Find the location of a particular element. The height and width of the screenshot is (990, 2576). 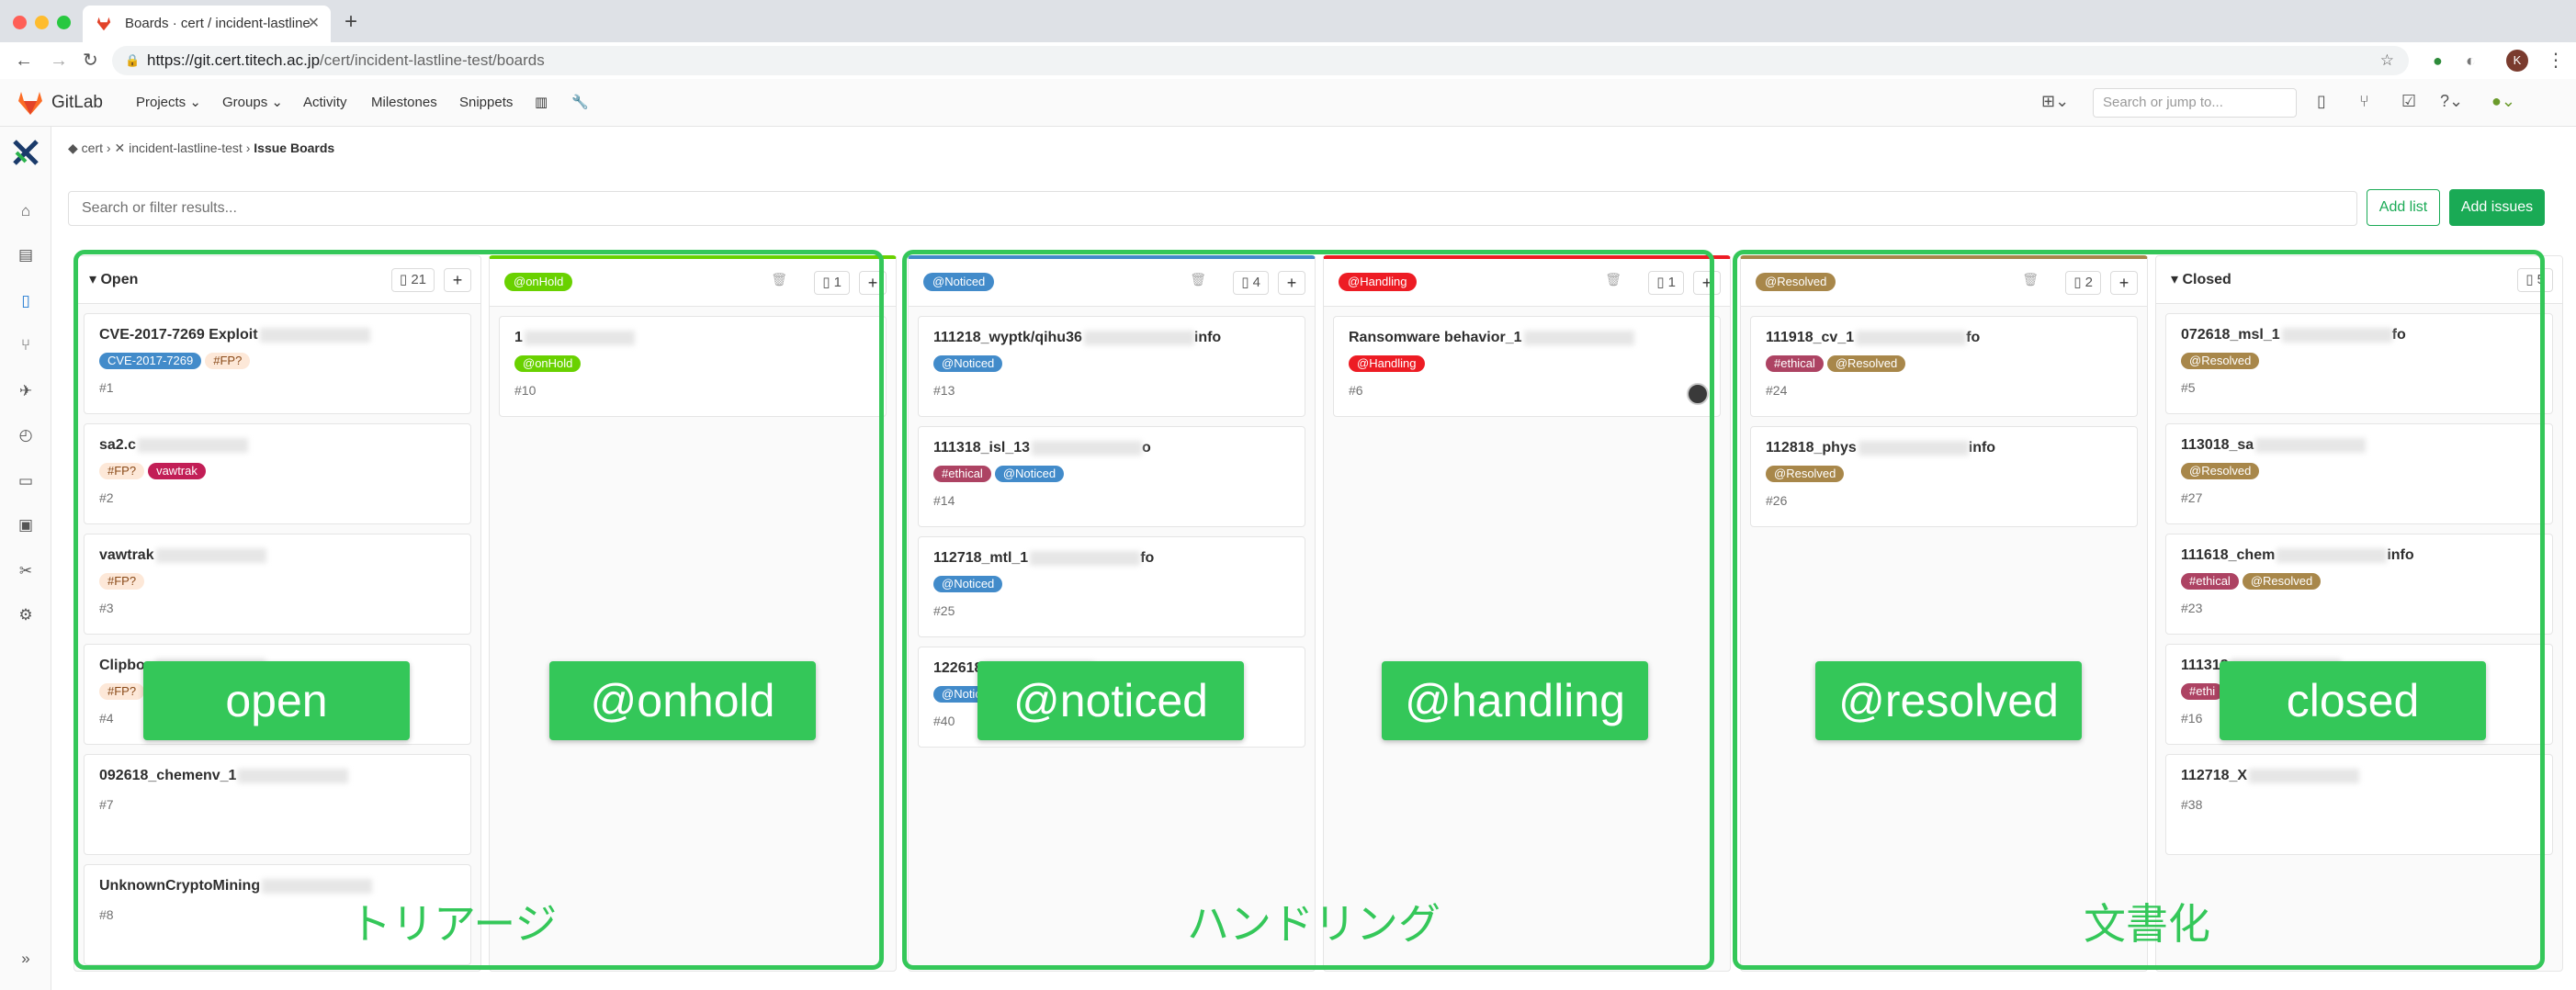

tab-title: Boards · cert / incident-lastline is located at coordinates (218, 23).